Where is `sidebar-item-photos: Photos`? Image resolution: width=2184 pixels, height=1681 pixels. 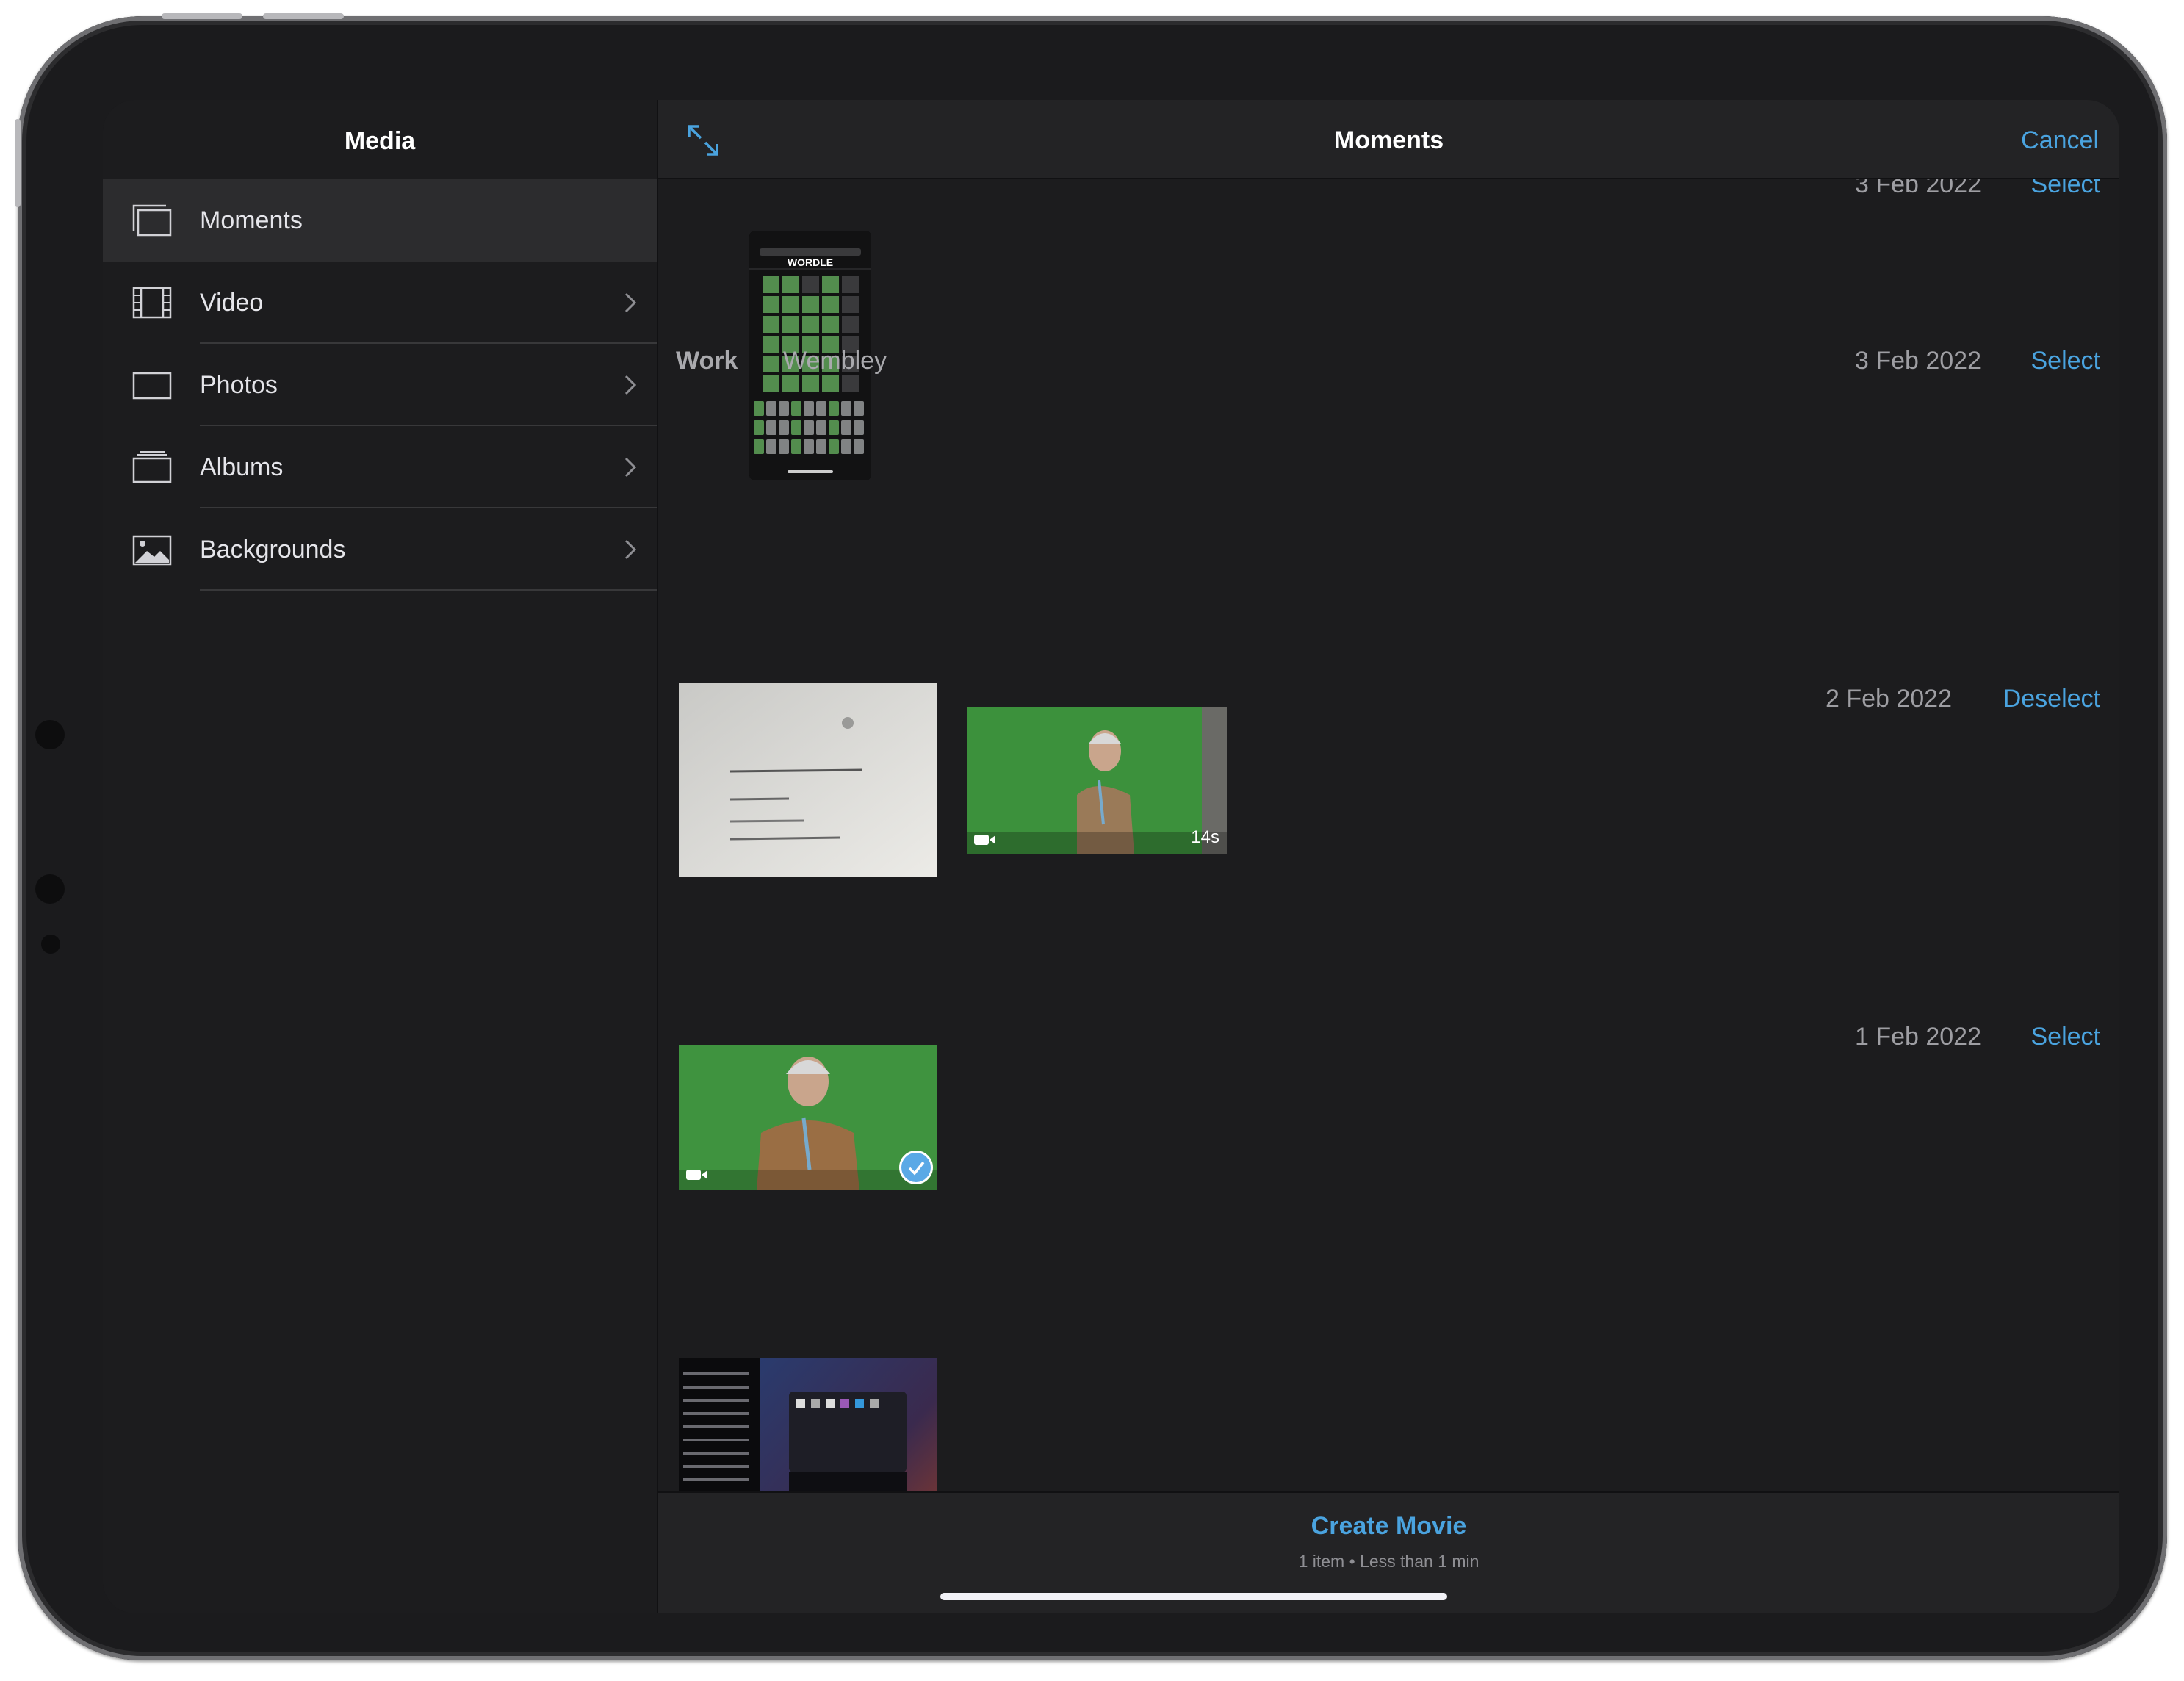 sidebar-item-photos: Photos is located at coordinates (380, 385).